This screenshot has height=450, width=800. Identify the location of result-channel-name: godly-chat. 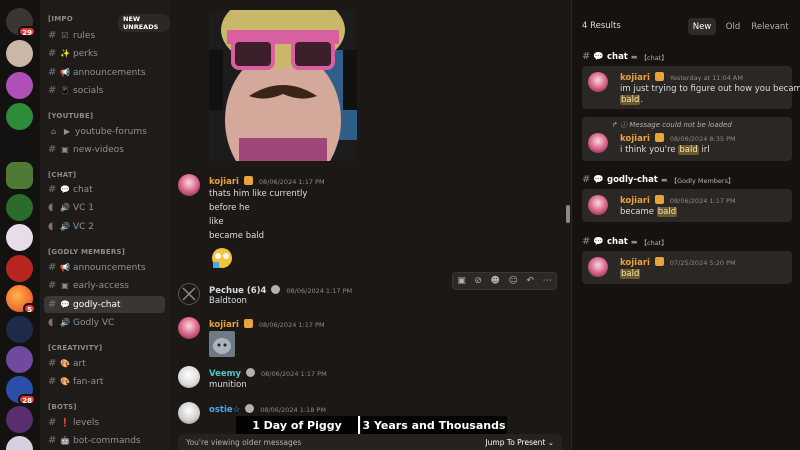
(632, 180).